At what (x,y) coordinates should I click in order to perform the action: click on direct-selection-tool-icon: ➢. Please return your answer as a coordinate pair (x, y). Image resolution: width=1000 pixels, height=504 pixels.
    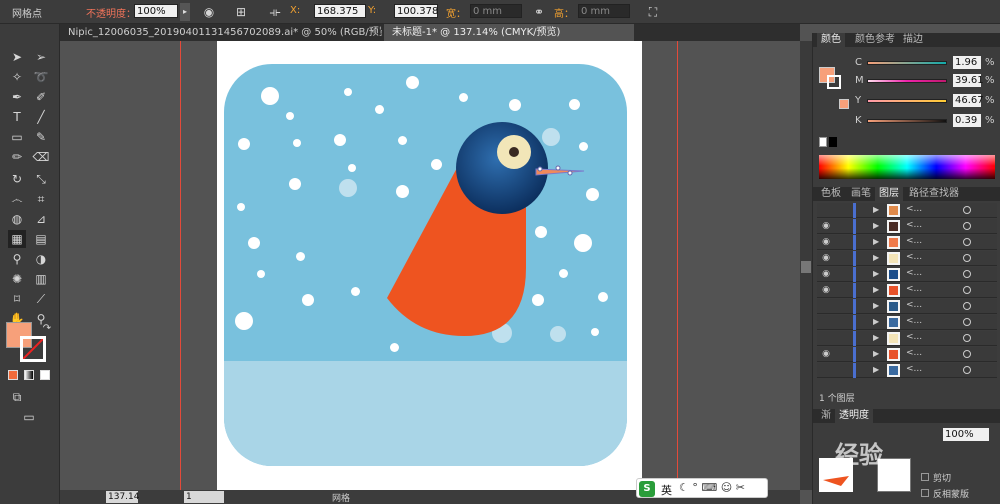
    Looking at the image, I should click on (41, 57).